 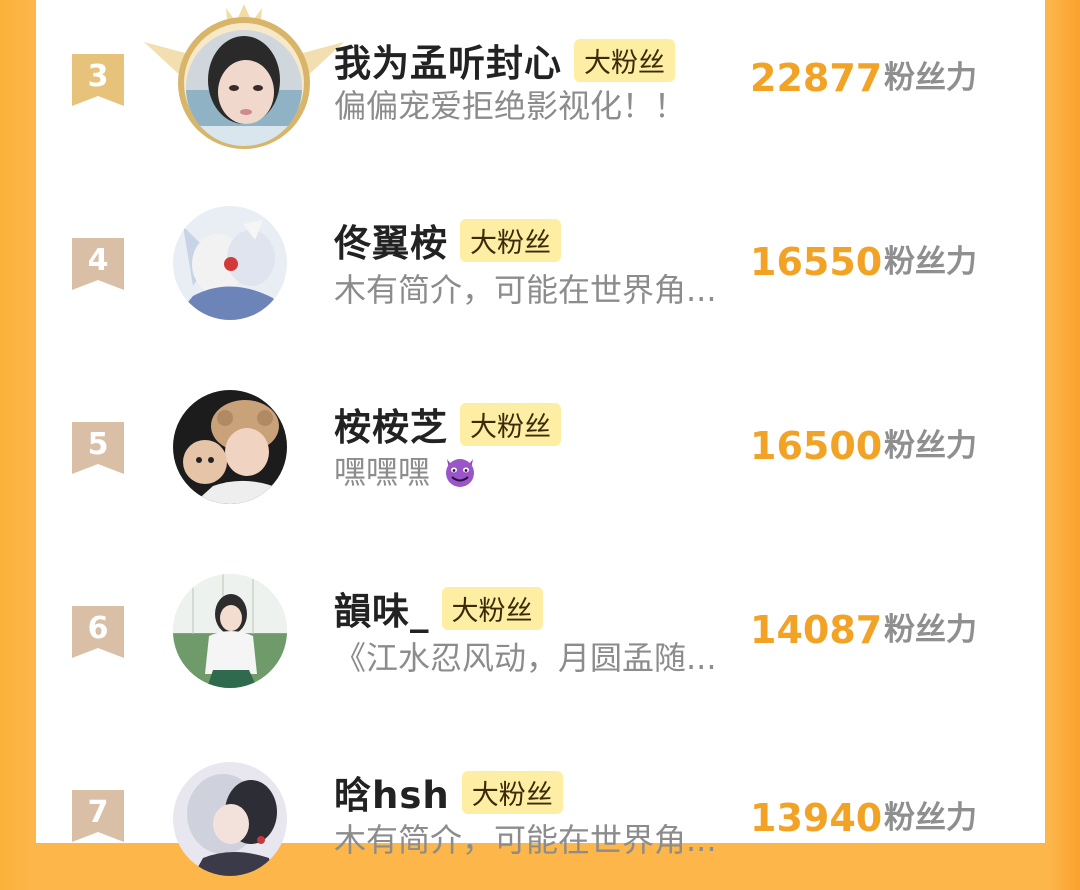 I want to click on user-bio: 嘿嘿嘿, so click(x=539, y=472).